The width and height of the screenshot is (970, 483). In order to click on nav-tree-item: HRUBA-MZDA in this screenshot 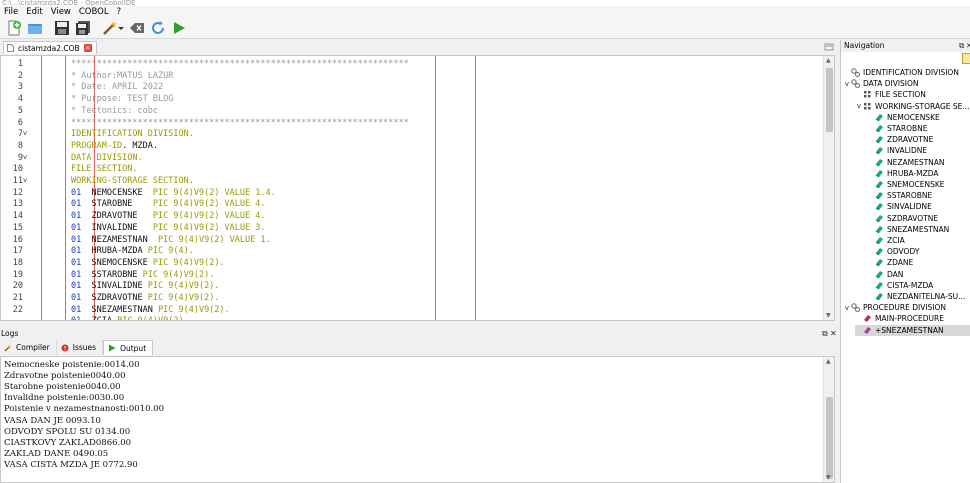, I will do `click(903, 173)`.